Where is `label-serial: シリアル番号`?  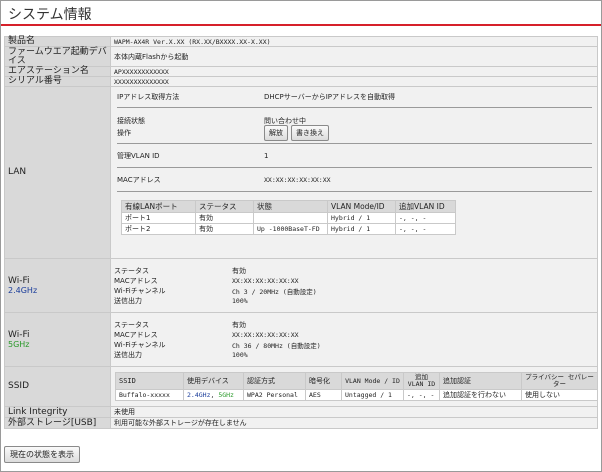
label-serial: シリアル番号 is located at coordinates (57, 81).